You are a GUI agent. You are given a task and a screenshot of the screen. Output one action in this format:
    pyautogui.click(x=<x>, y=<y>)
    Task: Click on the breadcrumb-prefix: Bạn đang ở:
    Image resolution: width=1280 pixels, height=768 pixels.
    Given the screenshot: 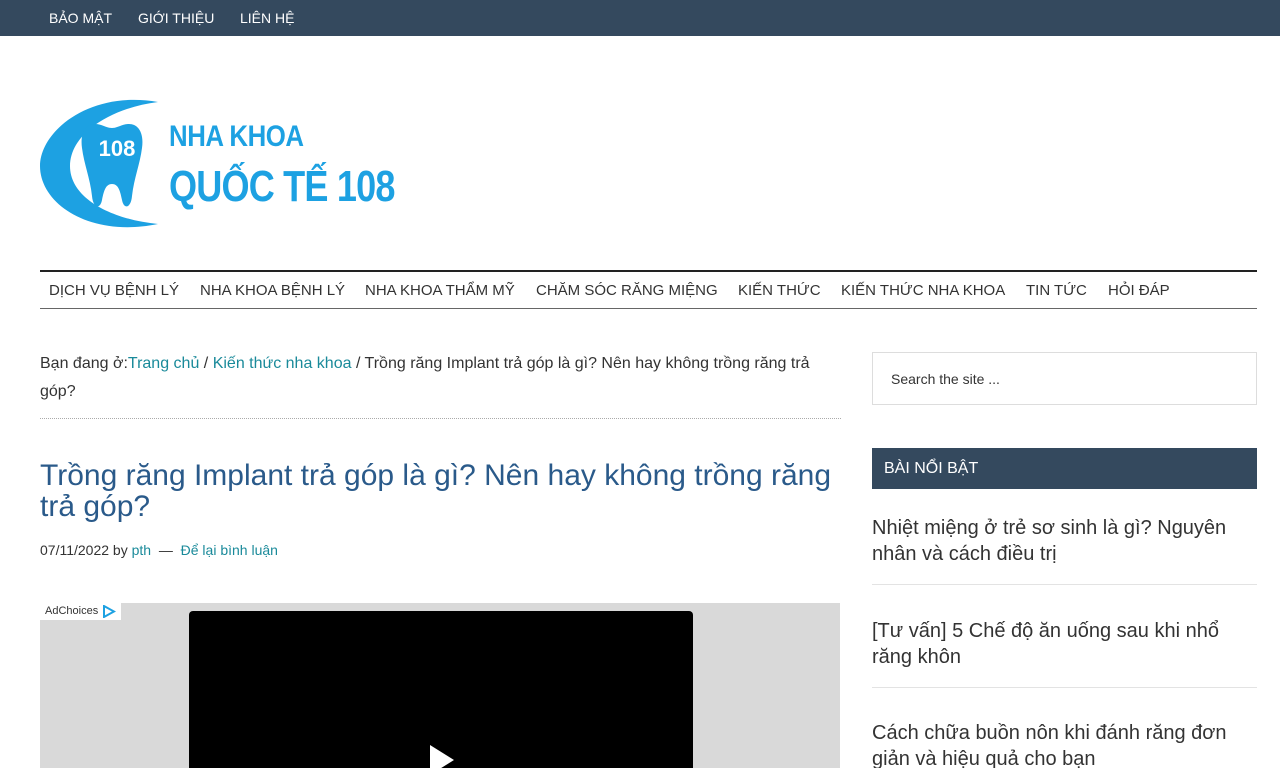 What is the action you would take?
    pyautogui.click(x=84, y=363)
    